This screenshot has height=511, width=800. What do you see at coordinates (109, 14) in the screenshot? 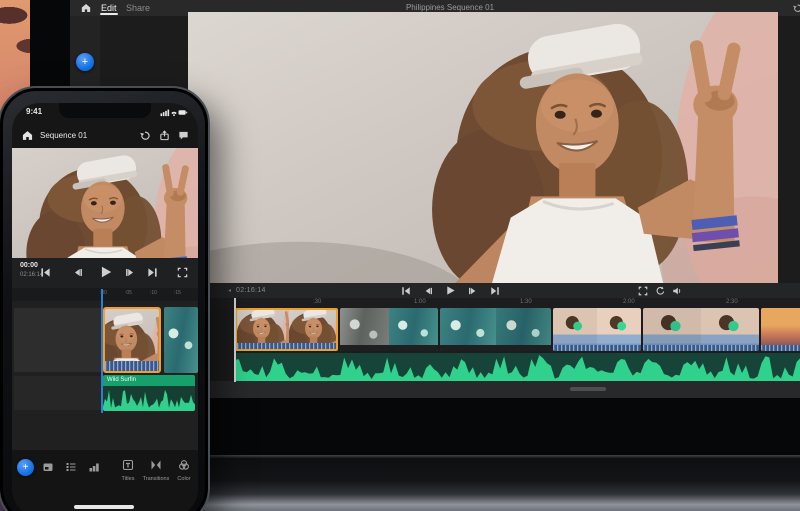
I see `tab-edit-underline` at bounding box center [109, 14].